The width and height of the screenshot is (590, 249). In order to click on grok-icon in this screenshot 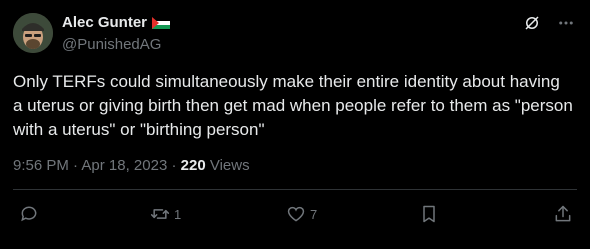, I will do `click(532, 23)`.